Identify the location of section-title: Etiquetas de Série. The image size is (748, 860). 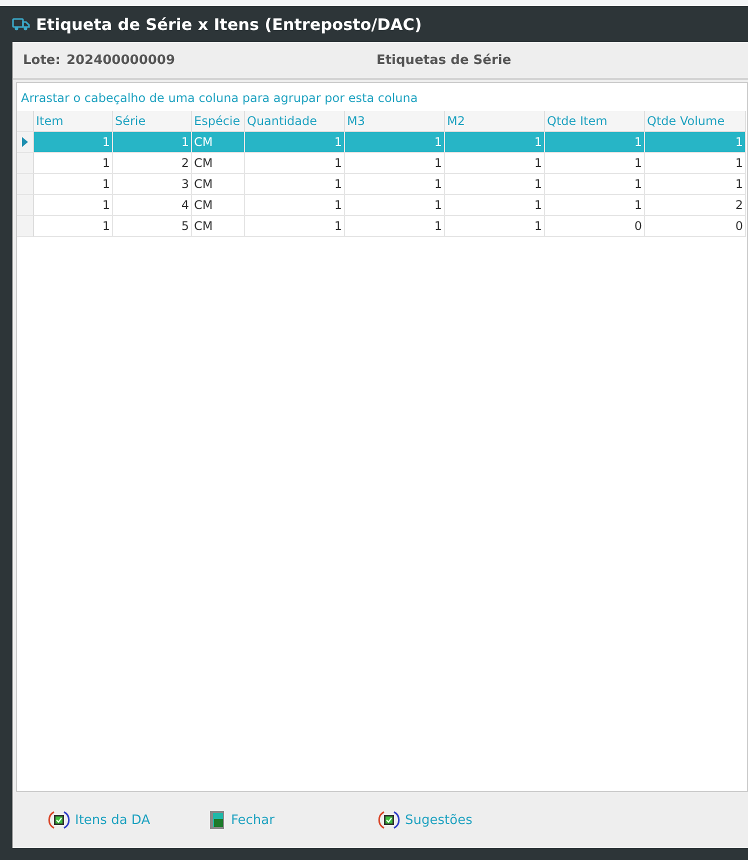
(444, 60).